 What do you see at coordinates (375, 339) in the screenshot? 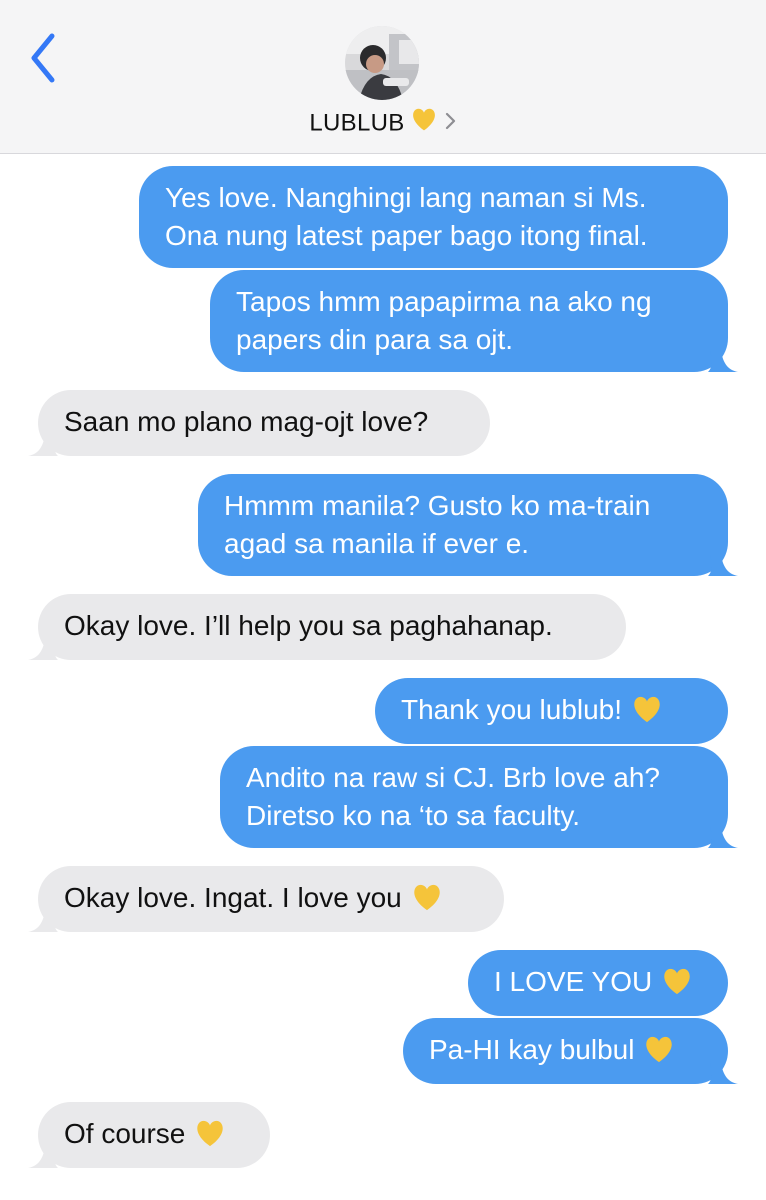
I see `message-text: papers din para sa ojt.` at bounding box center [375, 339].